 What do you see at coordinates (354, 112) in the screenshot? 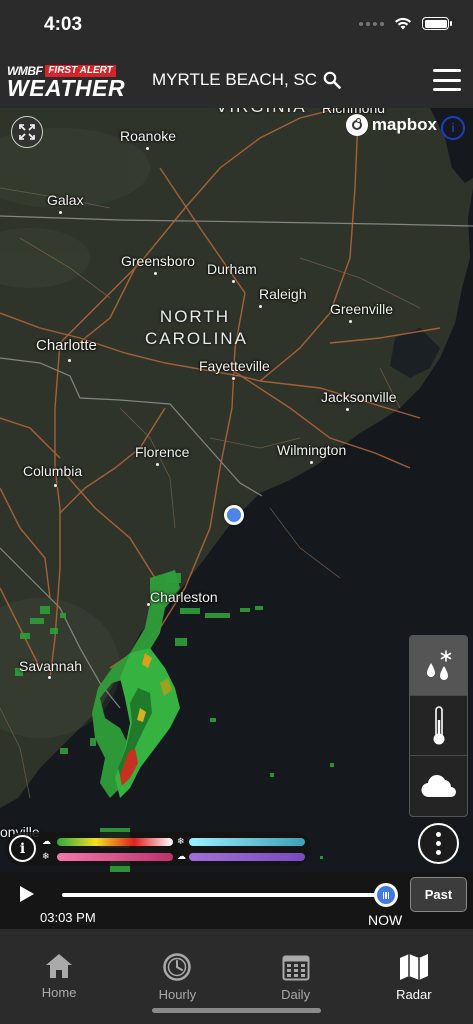
I see `city-label: Richmond` at bounding box center [354, 112].